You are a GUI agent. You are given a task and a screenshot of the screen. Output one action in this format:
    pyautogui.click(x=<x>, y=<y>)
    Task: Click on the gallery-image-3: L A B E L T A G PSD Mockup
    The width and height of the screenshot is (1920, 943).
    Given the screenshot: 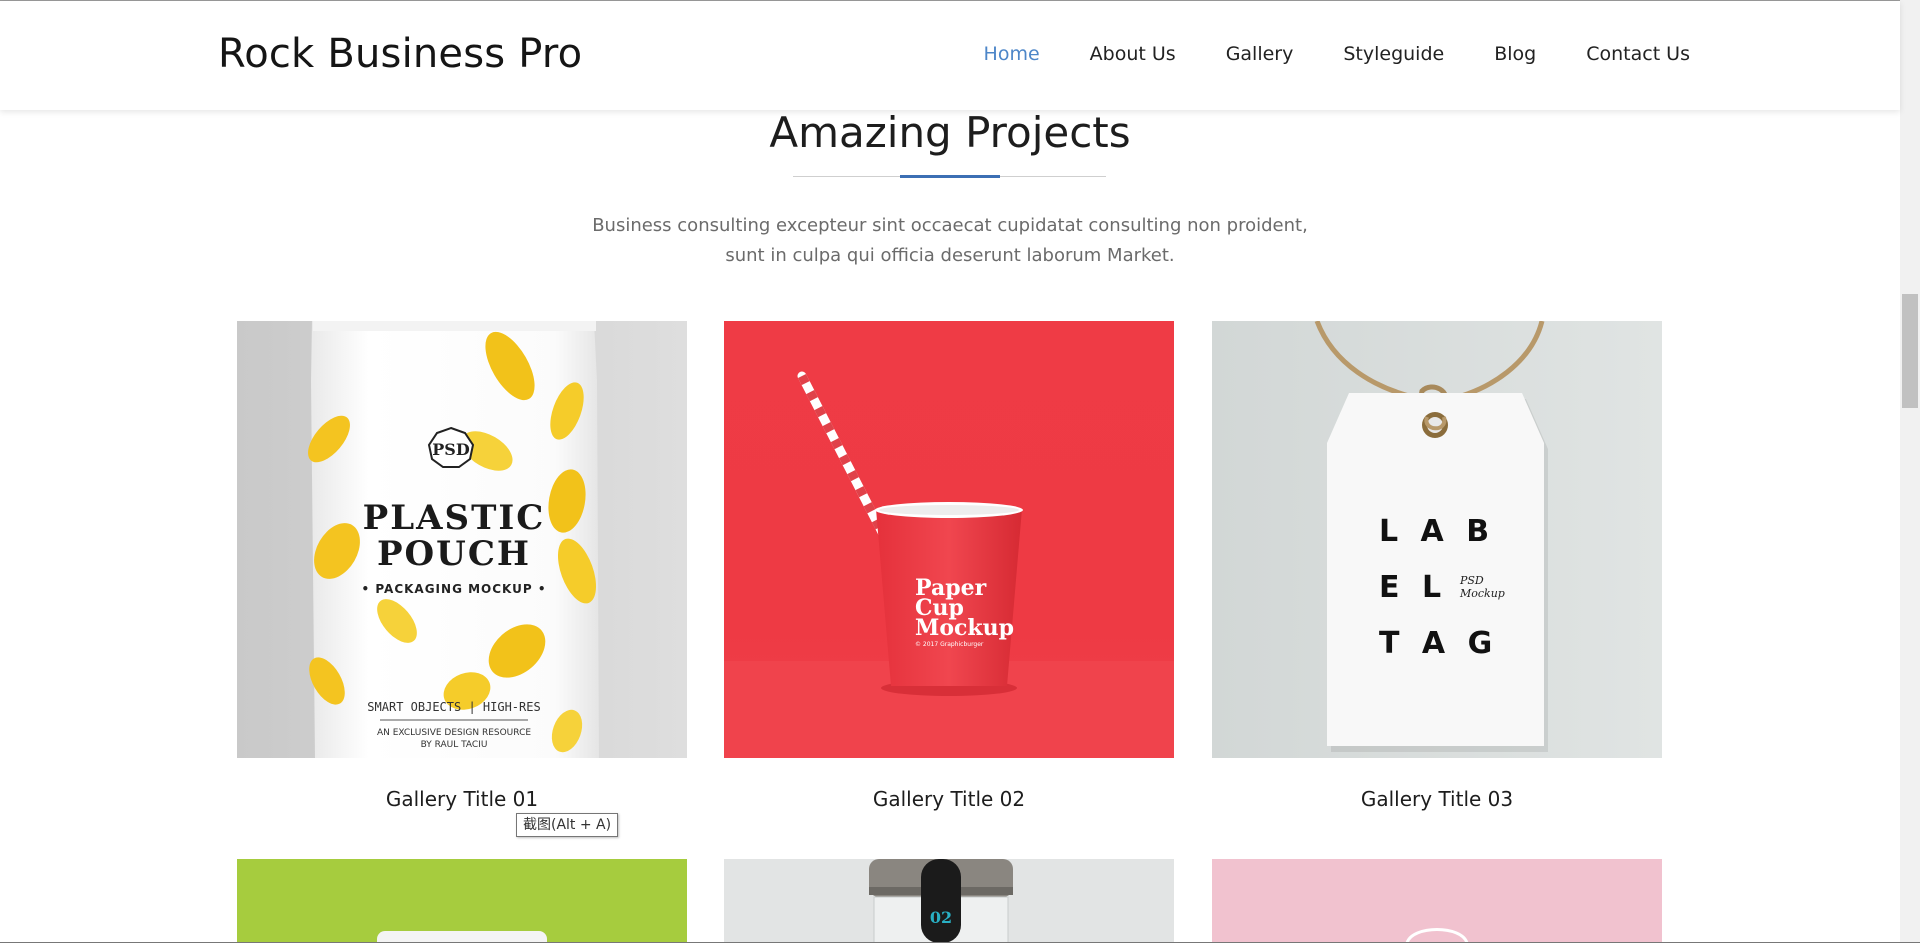 What is the action you would take?
    pyautogui.click(x=1437, y=539)
    